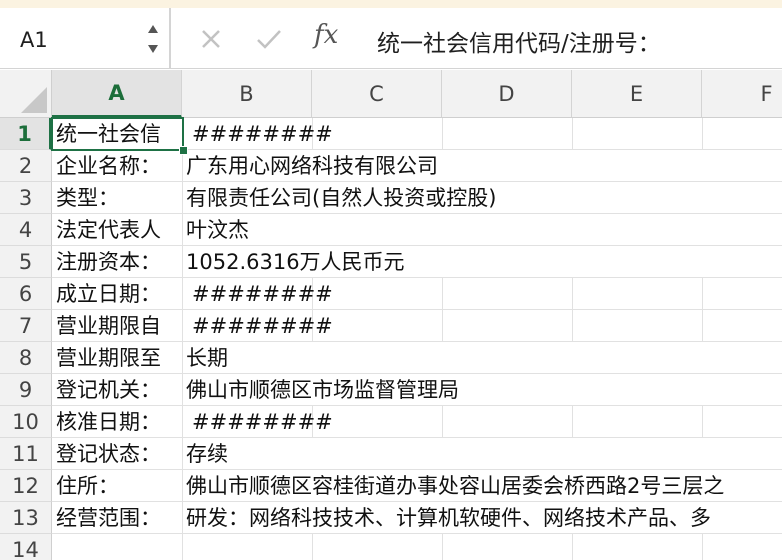 This screenshot has height=560, width=782. Describe the element at coordinates (34, 40) in the screenshot. I see `name-box-ref: A1` at that location.